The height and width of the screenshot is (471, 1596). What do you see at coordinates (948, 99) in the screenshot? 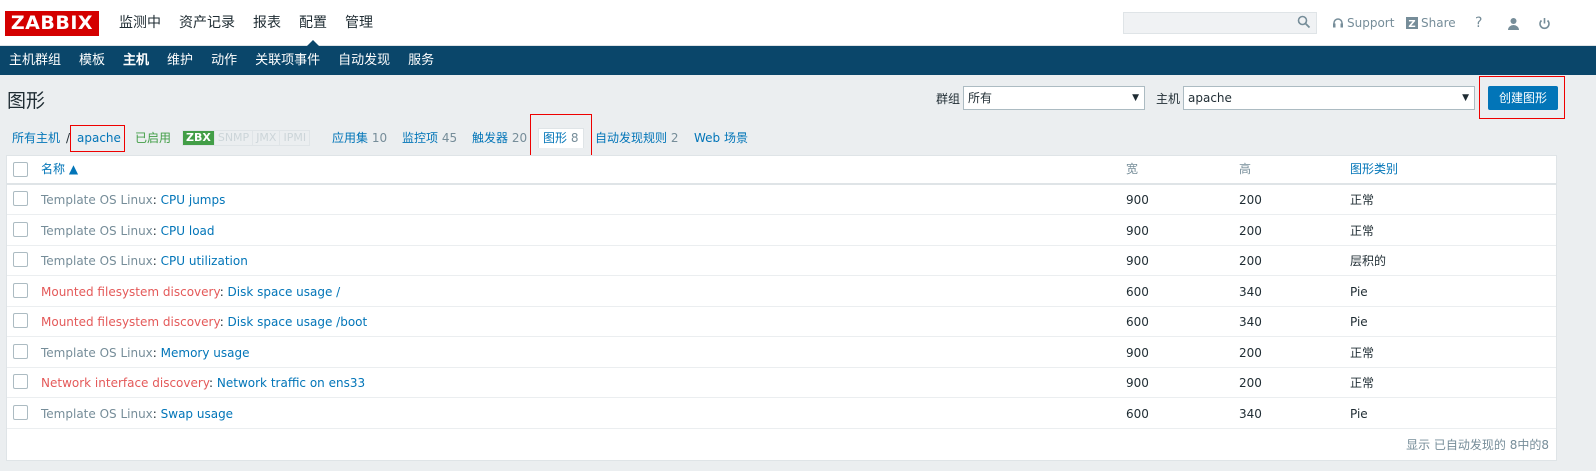
I see `group-label: 群组` at bounding box center [948, 99].